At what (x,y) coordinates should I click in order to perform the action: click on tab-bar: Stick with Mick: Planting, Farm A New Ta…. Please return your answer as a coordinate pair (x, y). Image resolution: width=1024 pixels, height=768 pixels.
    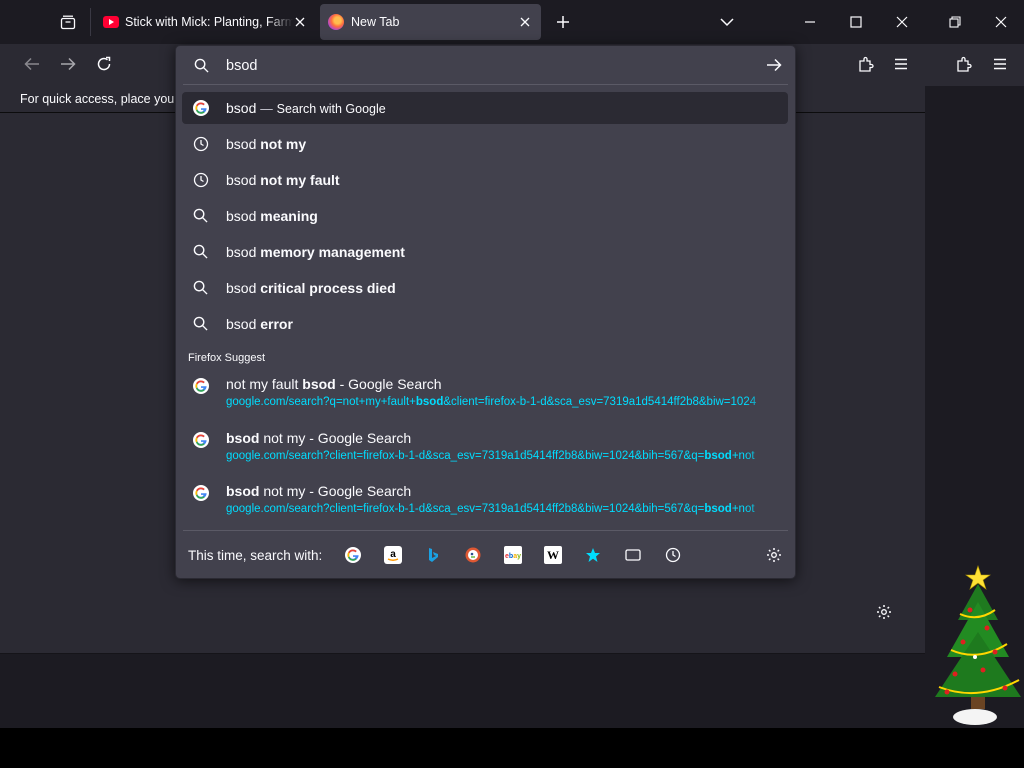
    Looking at the image, I should click on (512, 22).